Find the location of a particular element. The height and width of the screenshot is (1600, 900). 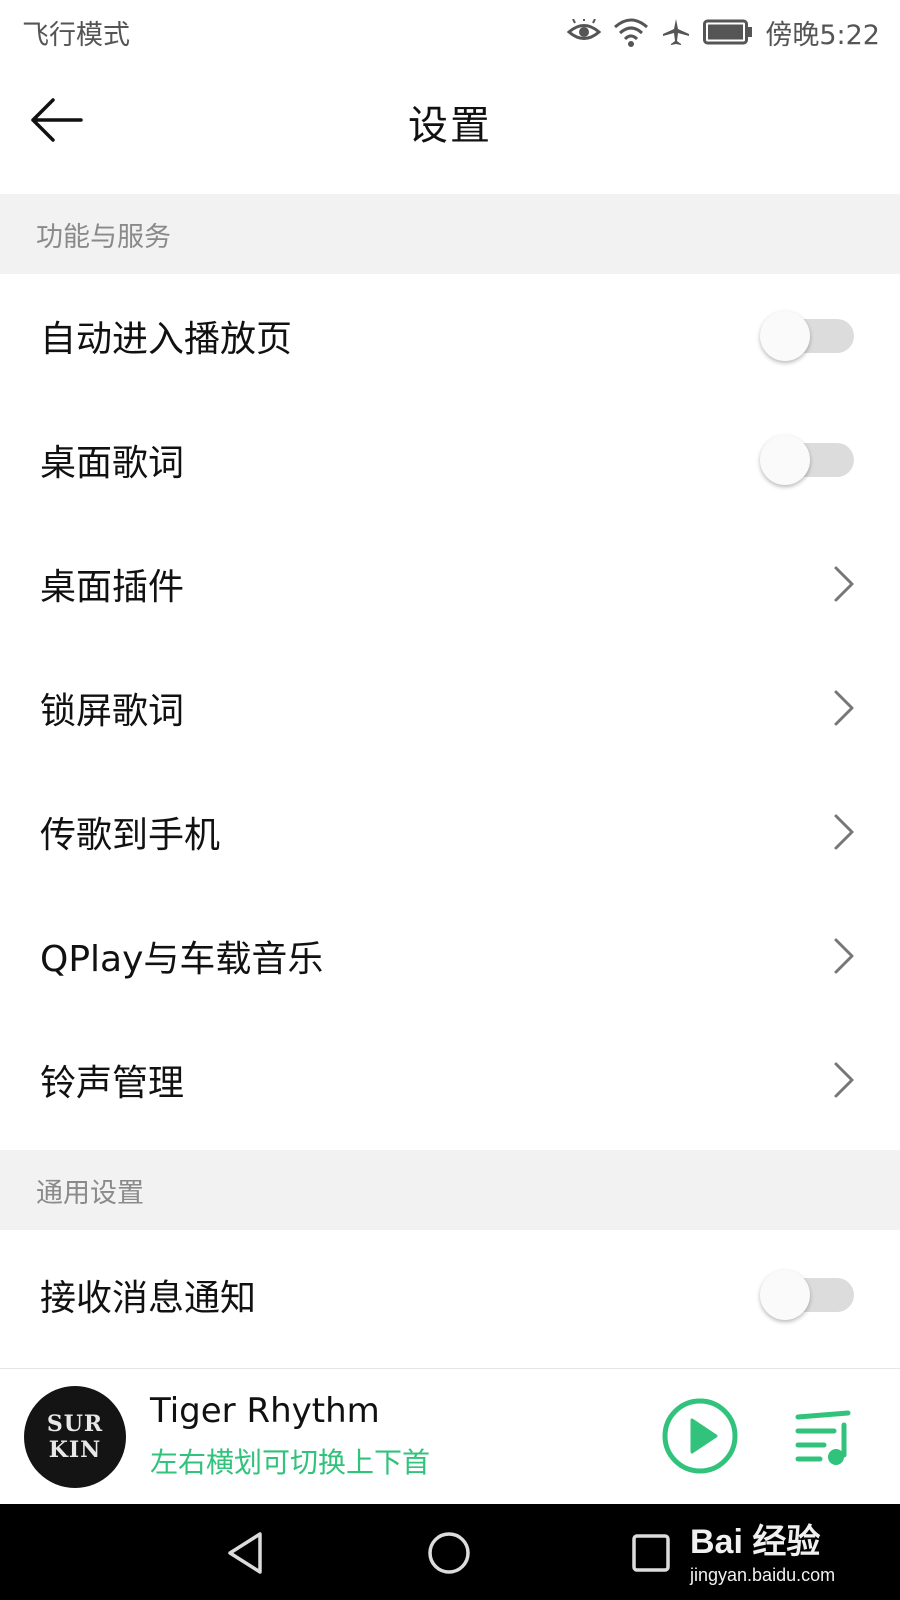

recents-square-icon is located at coordinates (651, 1553).